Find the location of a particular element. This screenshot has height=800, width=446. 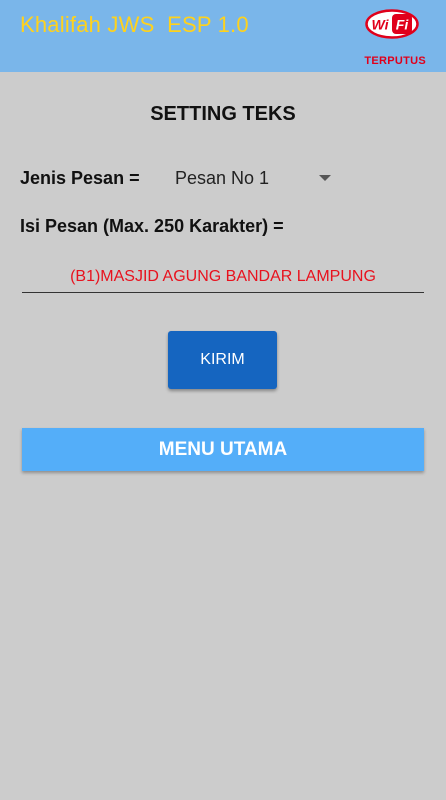

wifi-logo-right-text: Fi is located at coordinates (403, 25).